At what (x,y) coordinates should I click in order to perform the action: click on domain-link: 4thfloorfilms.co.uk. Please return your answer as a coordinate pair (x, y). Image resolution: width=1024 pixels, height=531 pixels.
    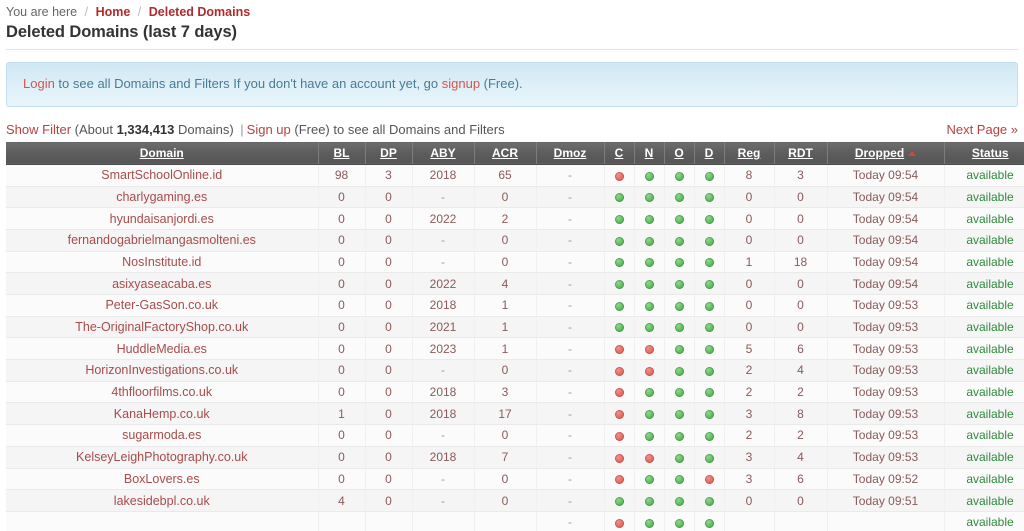
    Looking at the image, I should click on (161, 392).